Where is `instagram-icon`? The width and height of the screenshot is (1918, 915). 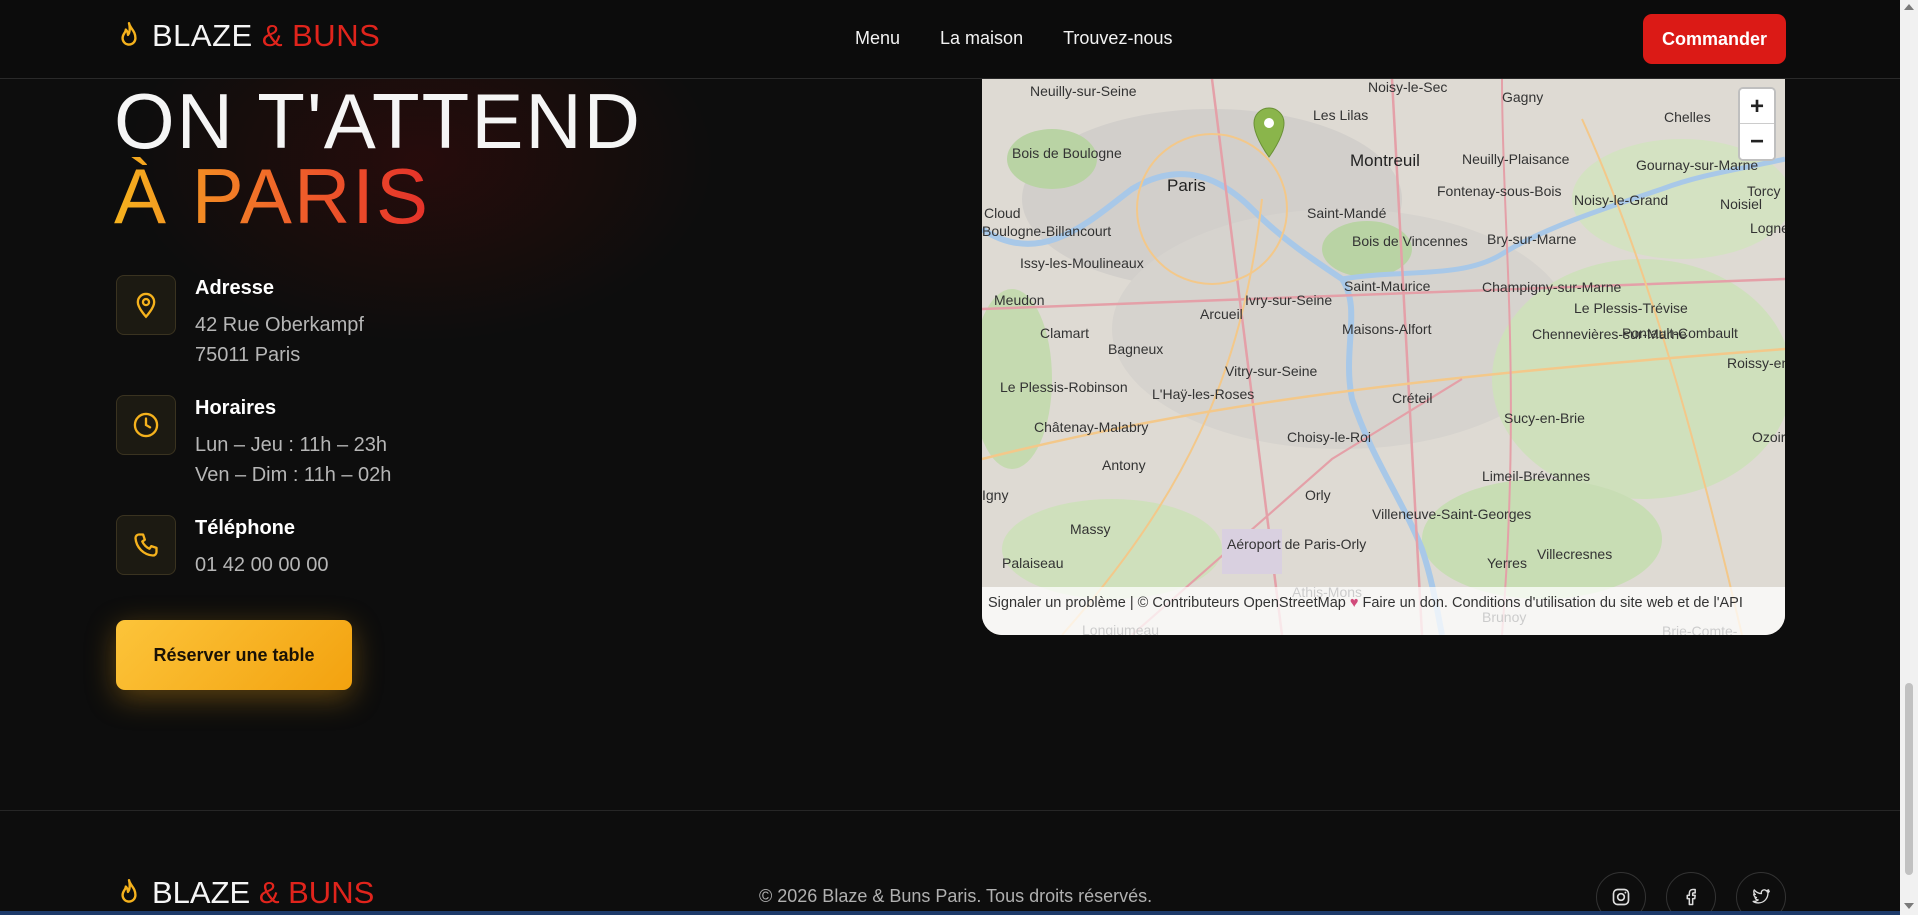 instagram-icon is located at coordinates (1621, 897).